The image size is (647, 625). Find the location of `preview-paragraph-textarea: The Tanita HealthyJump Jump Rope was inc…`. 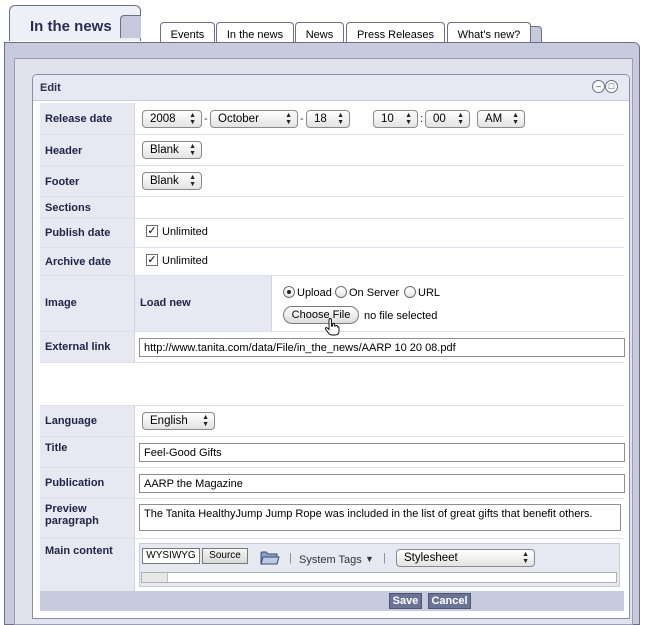

preview-paragraph-textarea: The Tanita HealthyJump Jump Rope was inc… is located at coordinates (380, 517).